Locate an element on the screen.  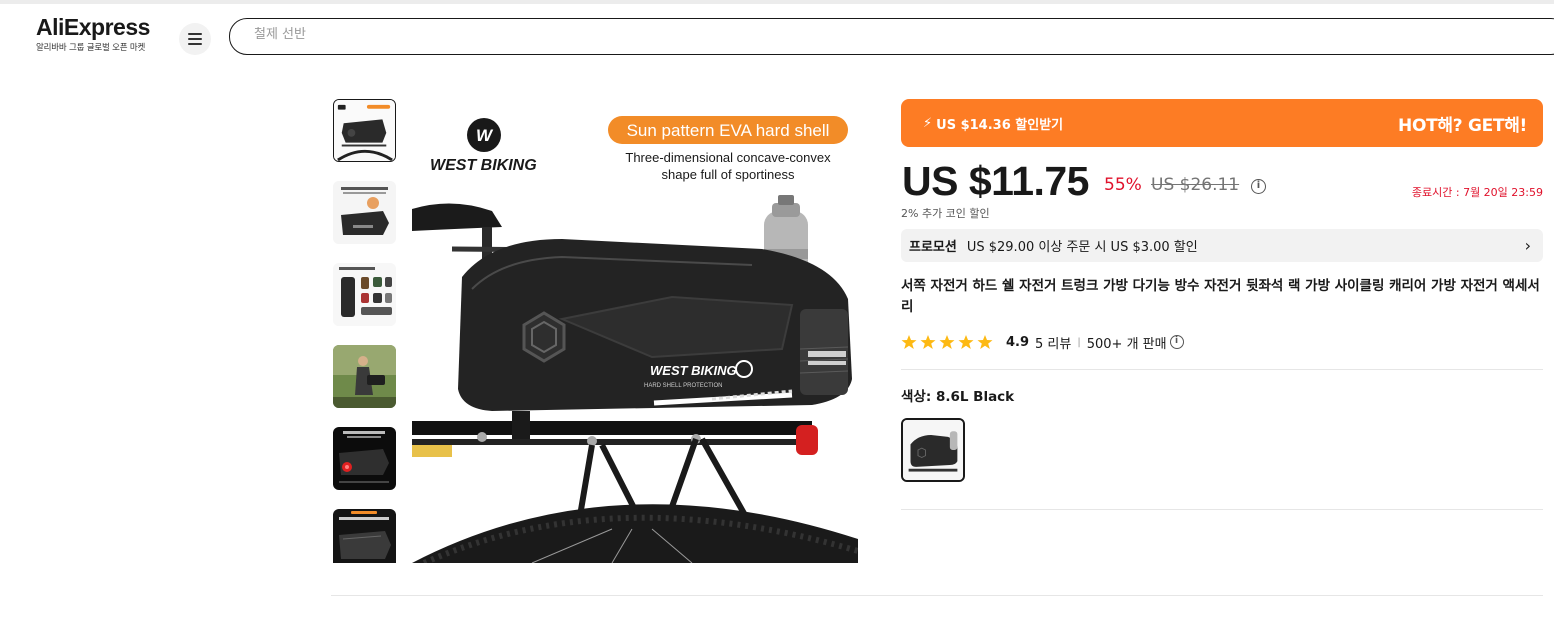
coupon-banner: ⚡︎ US $14.36 할인받기 HOT해? GET해! is located at coordinates (1222, 123).